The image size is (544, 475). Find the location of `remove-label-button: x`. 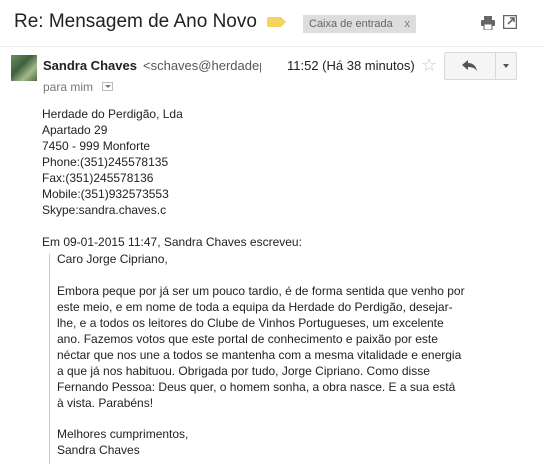

remove-label-button: x is located at coordinates (408, 24).